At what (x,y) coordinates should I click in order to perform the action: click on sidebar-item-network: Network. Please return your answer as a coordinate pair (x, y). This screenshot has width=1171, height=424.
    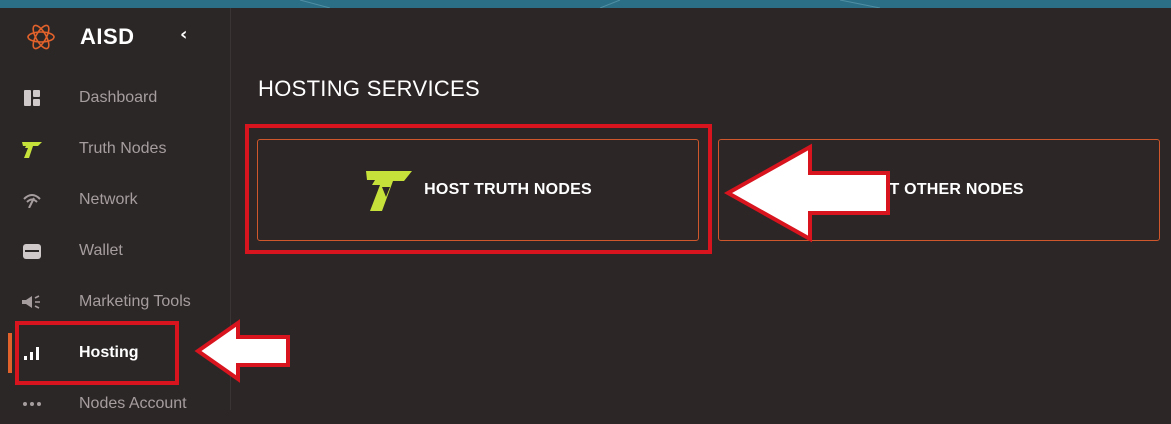
    Looking at the image, I should click on (115, 200).